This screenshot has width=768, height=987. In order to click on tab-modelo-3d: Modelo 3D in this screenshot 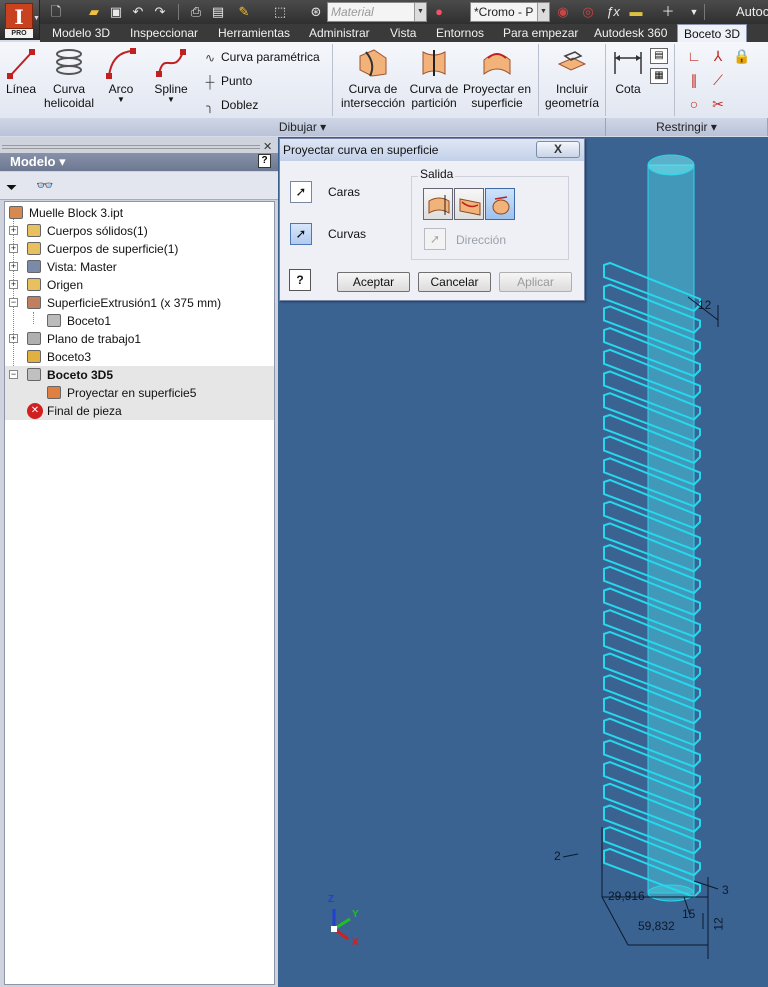, I will do `click(81, 33)`.